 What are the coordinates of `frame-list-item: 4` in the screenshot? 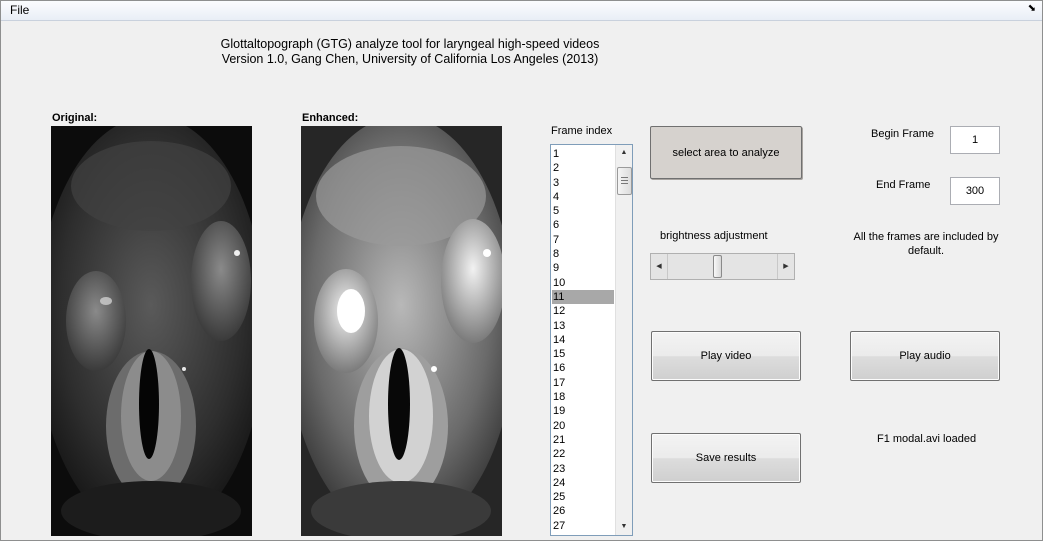 It's located at (583, 197).